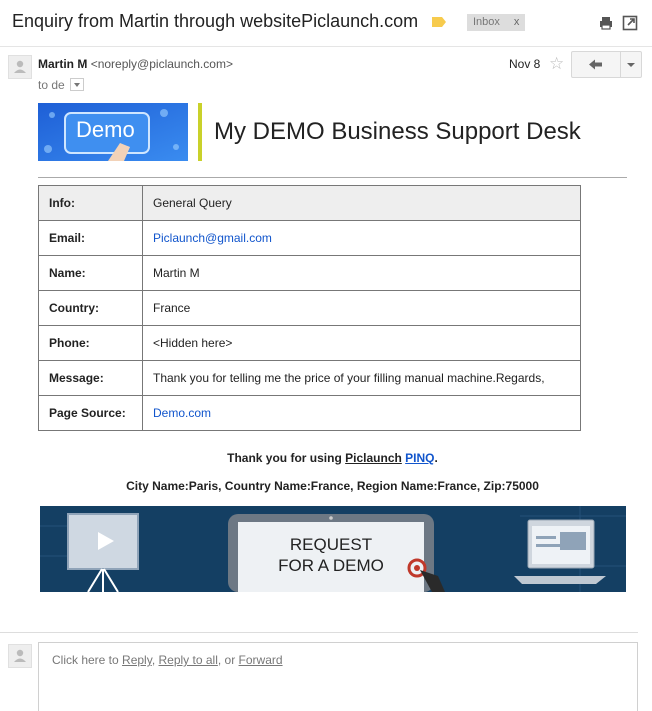  I want to click on row-value: <Hidden here>, so click(361, 343).